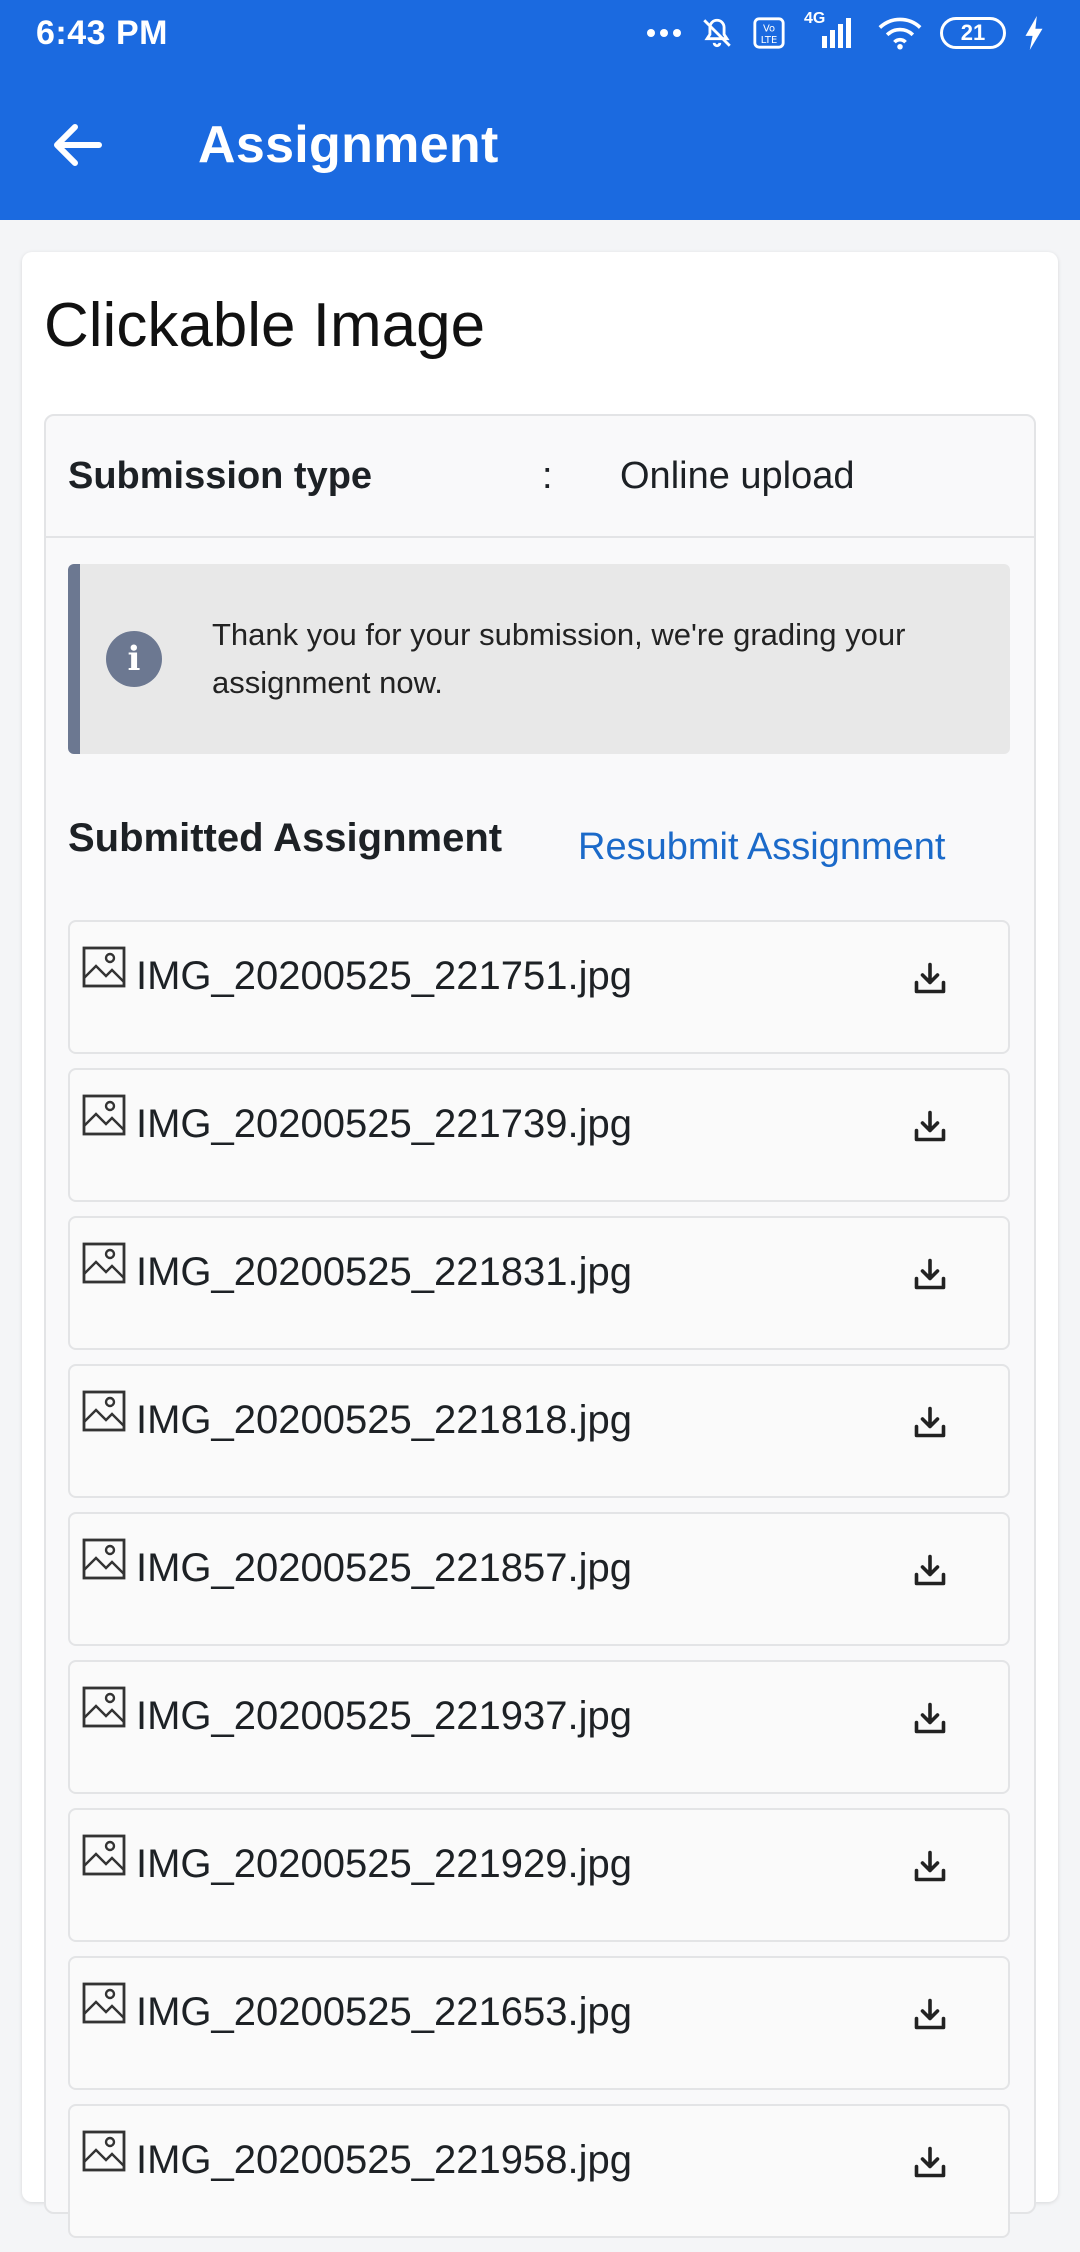 Image resolution: width=1080 pixels, height=2252 pixels. What do you see at coordinates (220, 475) in the screenshot?
I see `submission-type-label: Submission type` at bounding box center [220, 475].